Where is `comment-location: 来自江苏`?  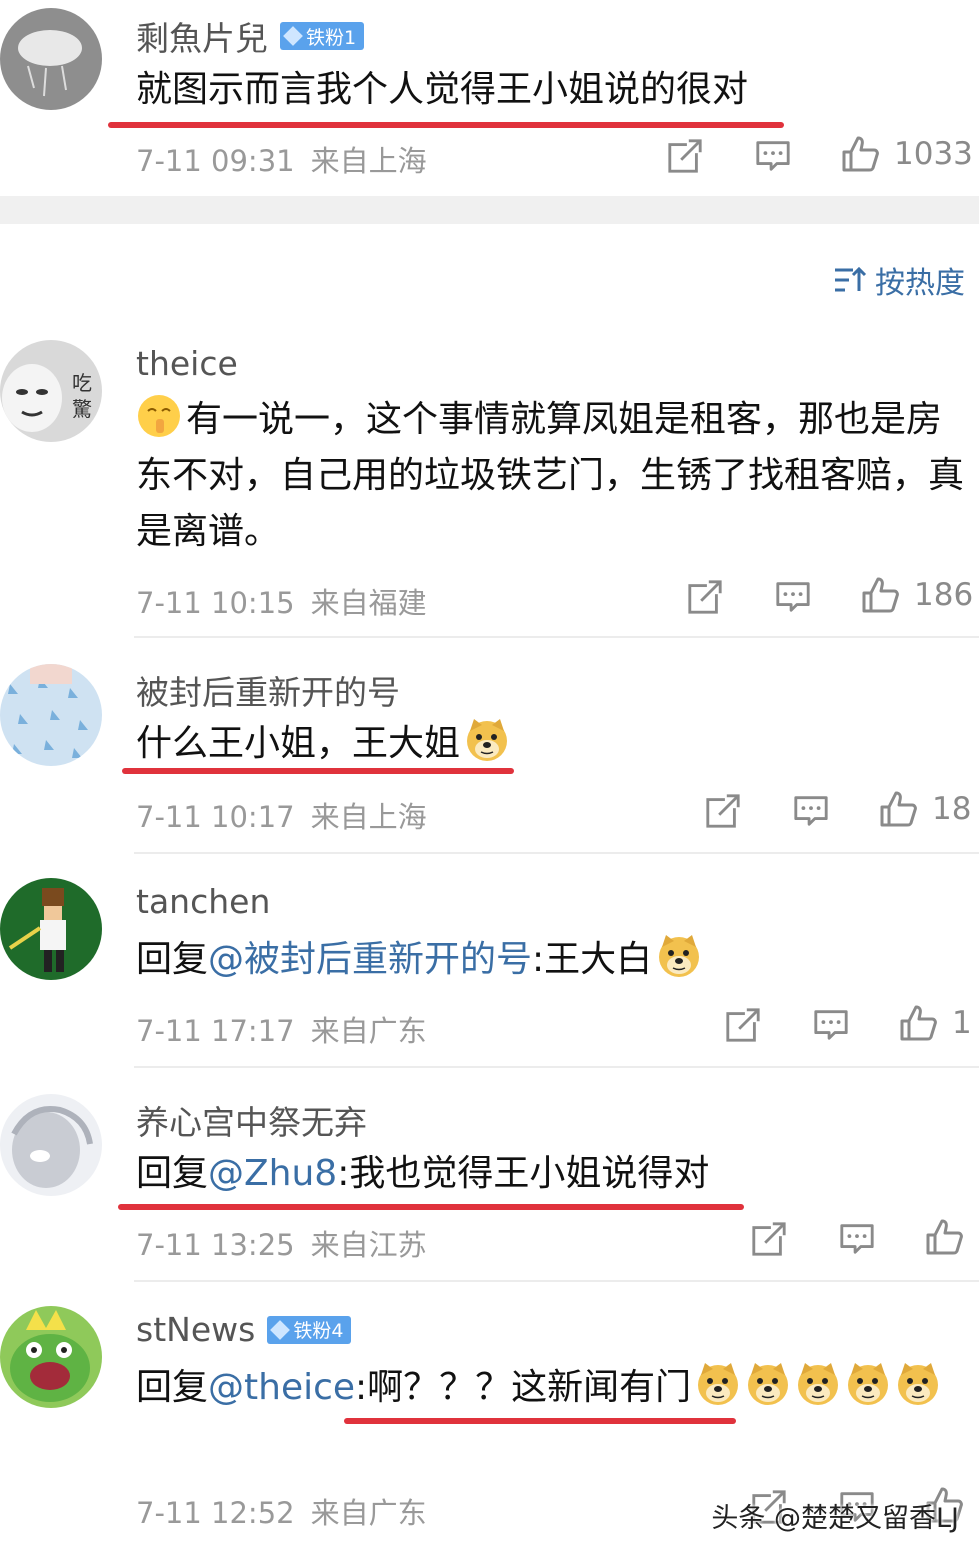
comment-location: 来自江苏 is located at coordinates (368, 1245).